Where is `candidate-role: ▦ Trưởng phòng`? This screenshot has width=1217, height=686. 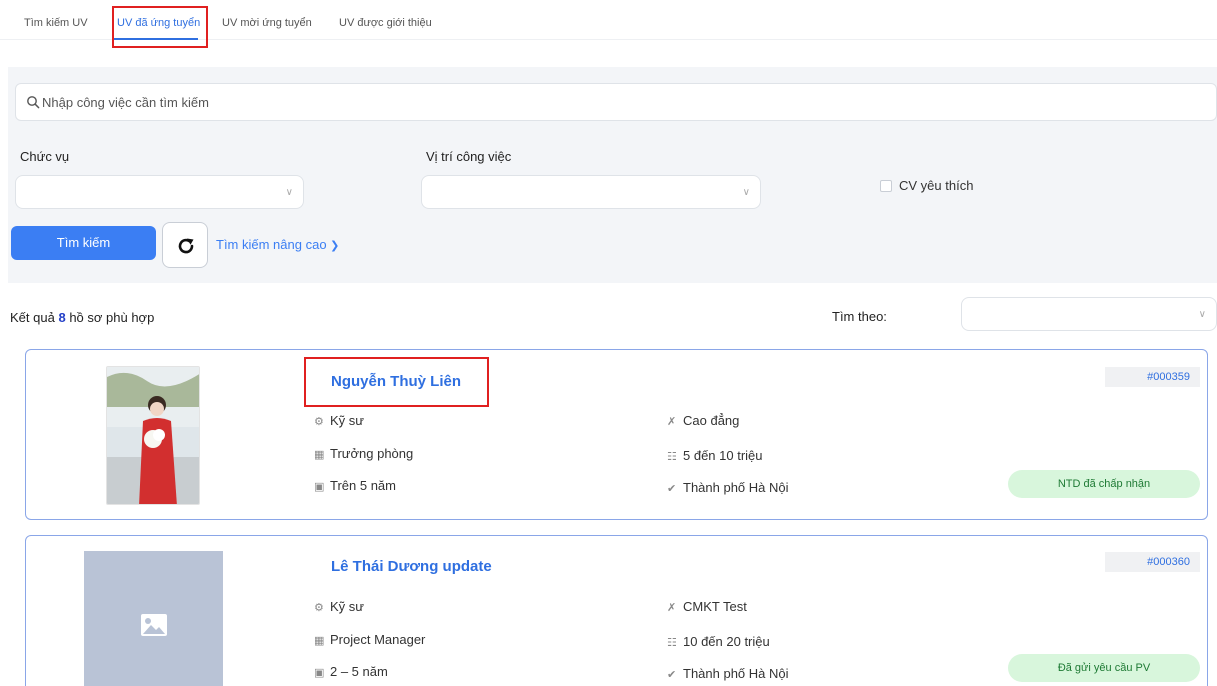
candidate-role: ▦ Trưởng phòng is located at coordinates (363, 453).